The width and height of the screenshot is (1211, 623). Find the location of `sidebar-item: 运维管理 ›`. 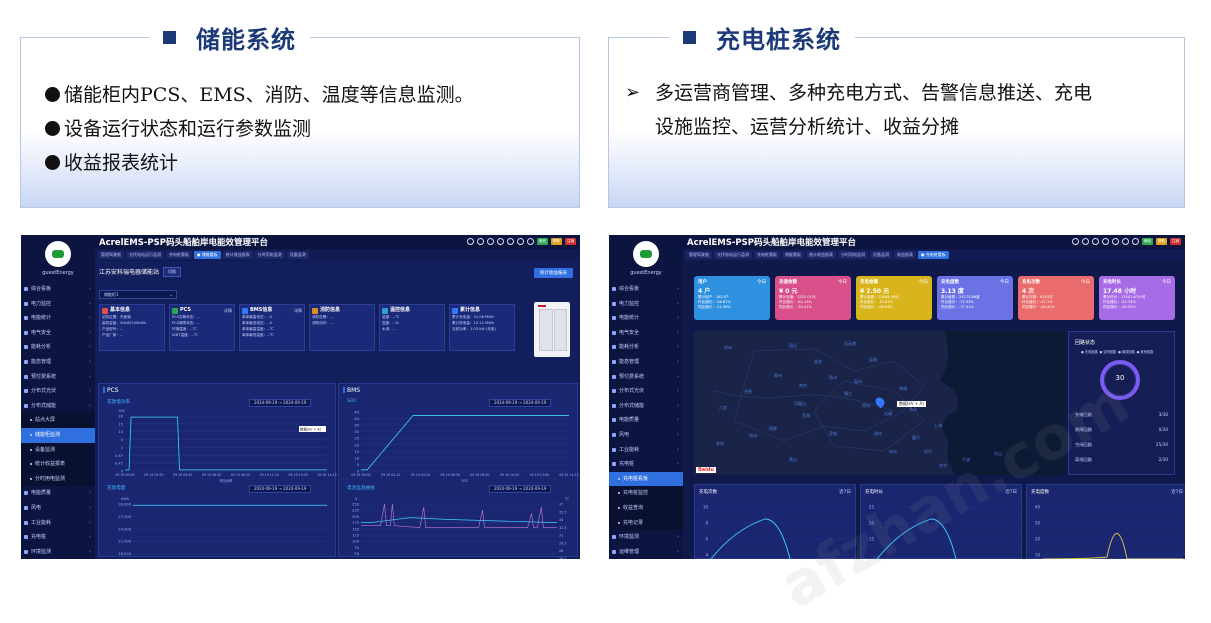

sidebar-item: 运维管理 › is located at coordinates (646, 552).